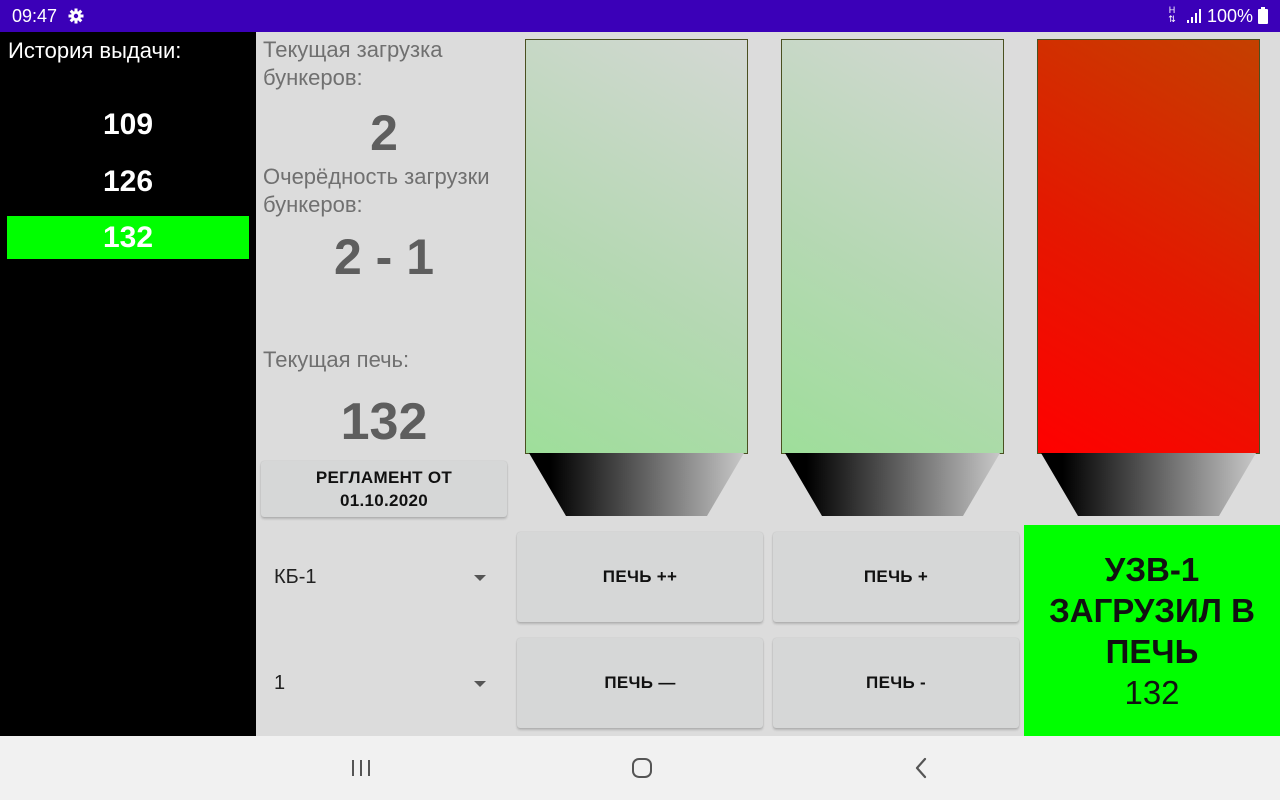  Describe the element at coordinates (640, 683) in the screenshot. I see `furnace-minus-minus-button: ПЕЧЬ —` at that location.